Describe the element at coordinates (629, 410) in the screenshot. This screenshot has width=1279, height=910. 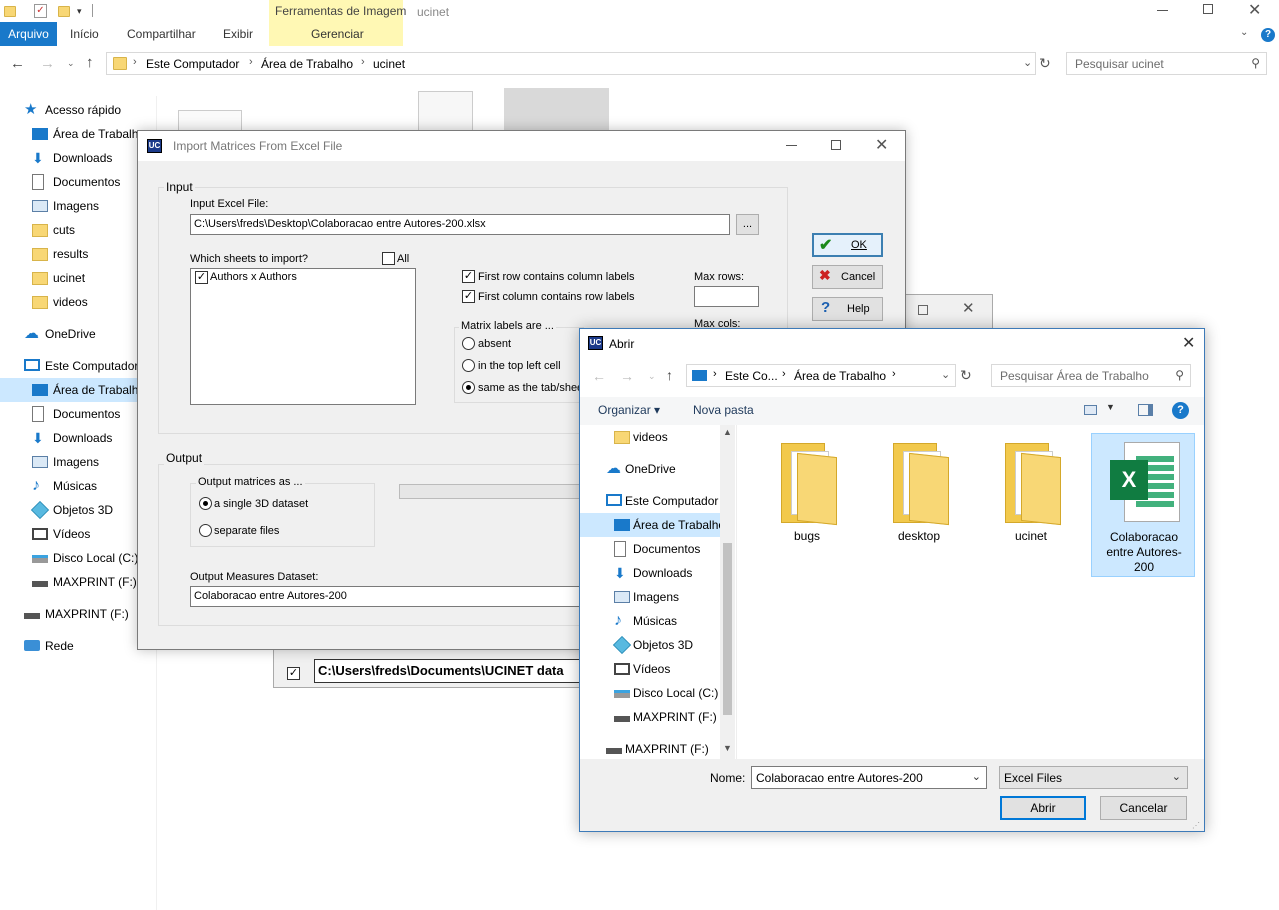
I see `organize-button: Organizar ▾` at that location.